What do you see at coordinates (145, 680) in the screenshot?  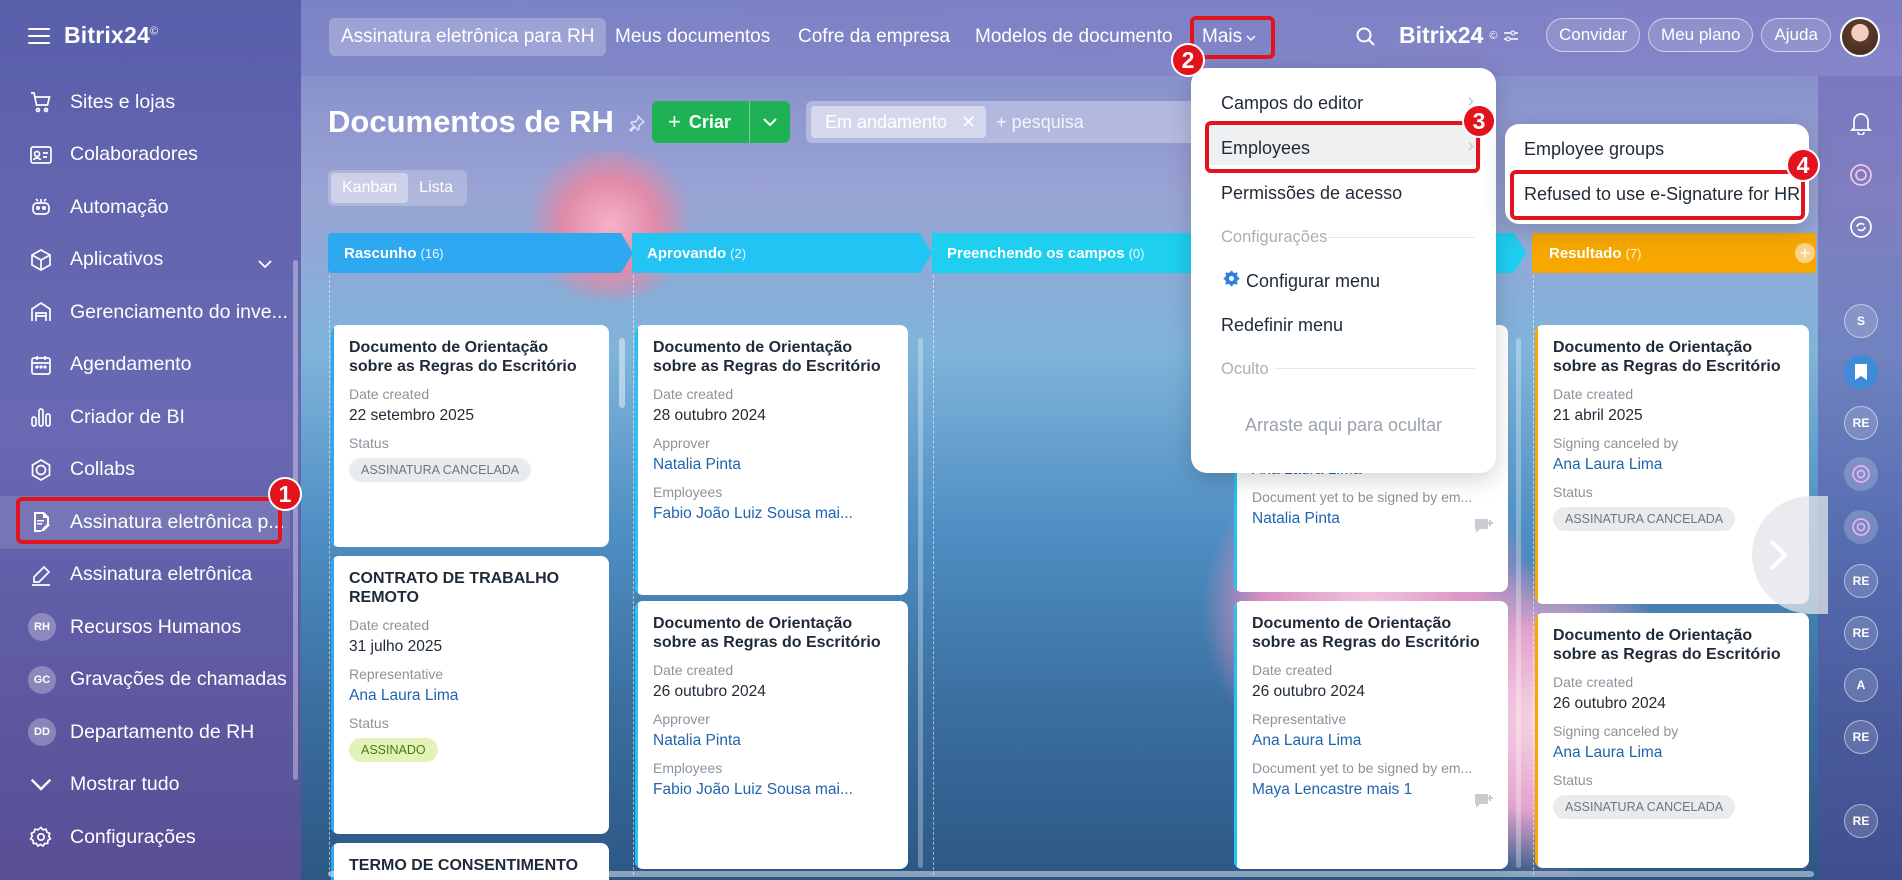 I see `sidebar-item-gravacoes: GC Gravações de chamadas` at bounding box center [145, 680].